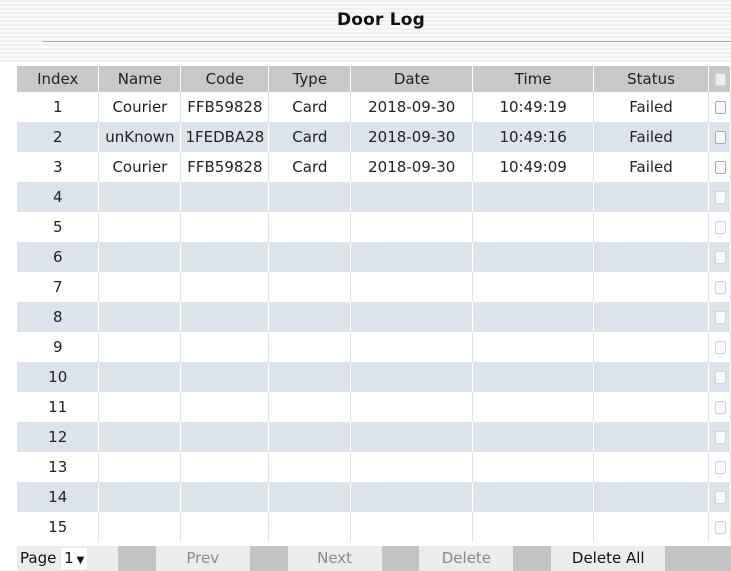 The image size is (731, 571). I want to click on cell-status: Failed, so click(651, 167).